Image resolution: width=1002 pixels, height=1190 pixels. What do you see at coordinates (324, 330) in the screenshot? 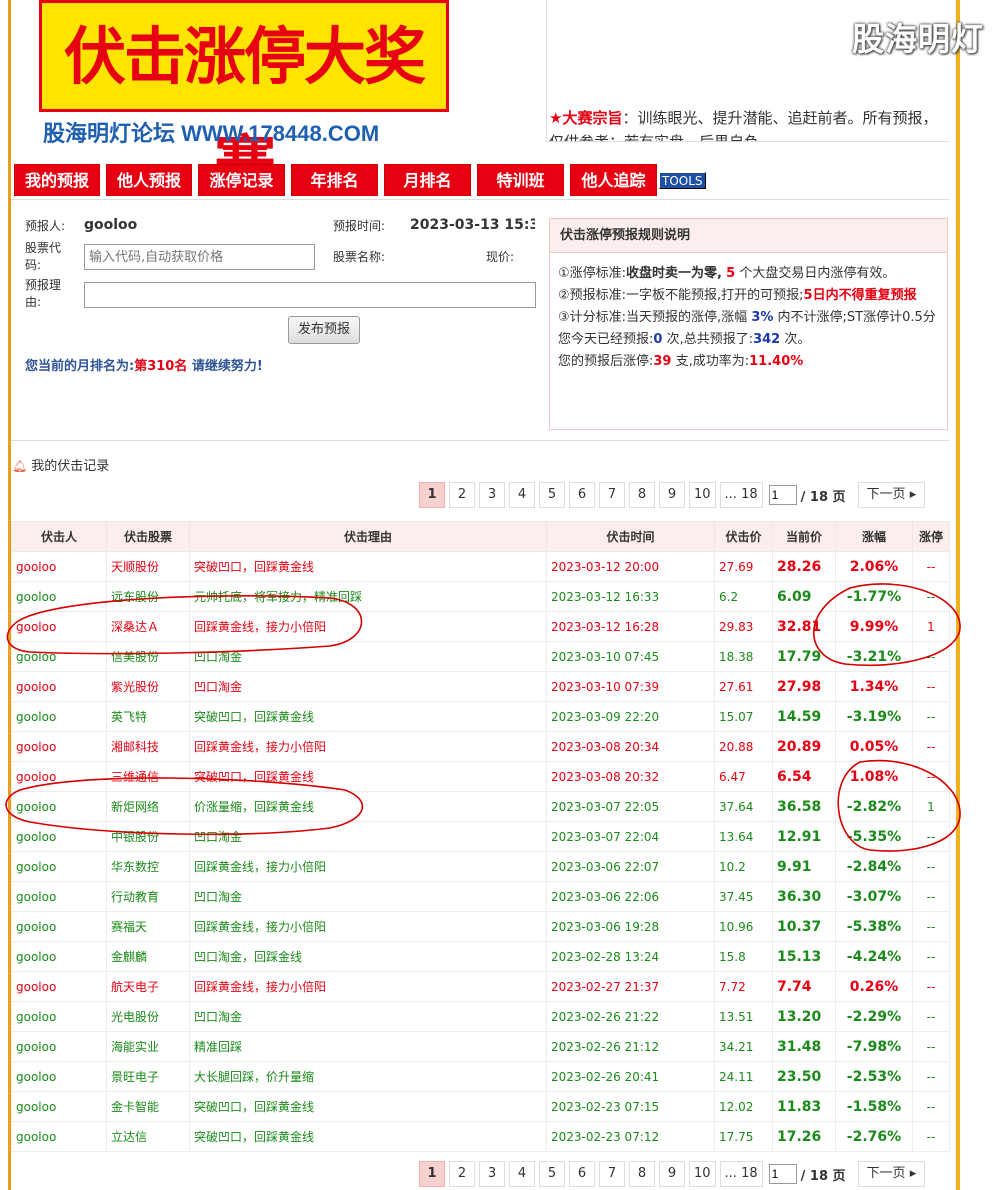
I see `submit-forecast-button: 发布预报` at bounding box center [324, 330].